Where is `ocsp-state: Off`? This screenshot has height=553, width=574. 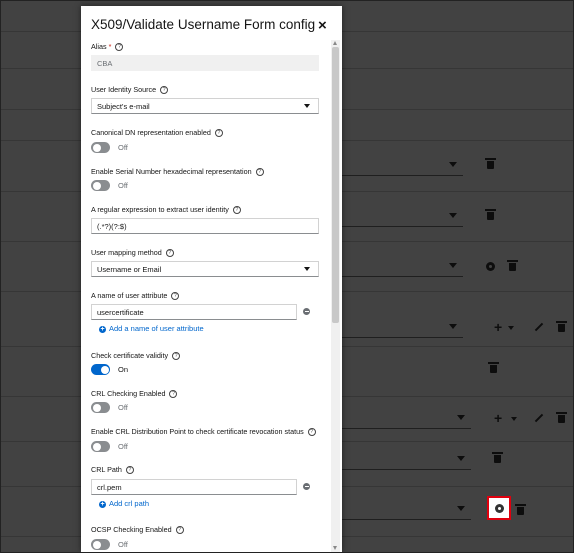 ocsp-state: Off is located at coordinates (123, 544).